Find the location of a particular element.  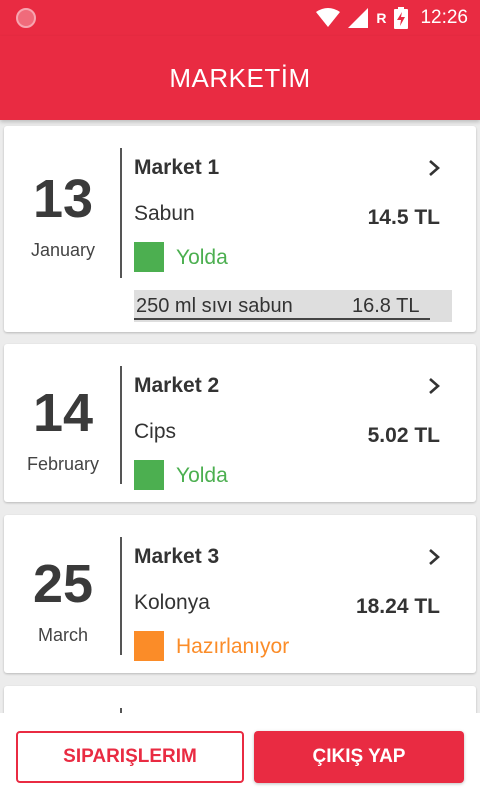

status-bar: R 12:26 is located at coordinates (240, 18).